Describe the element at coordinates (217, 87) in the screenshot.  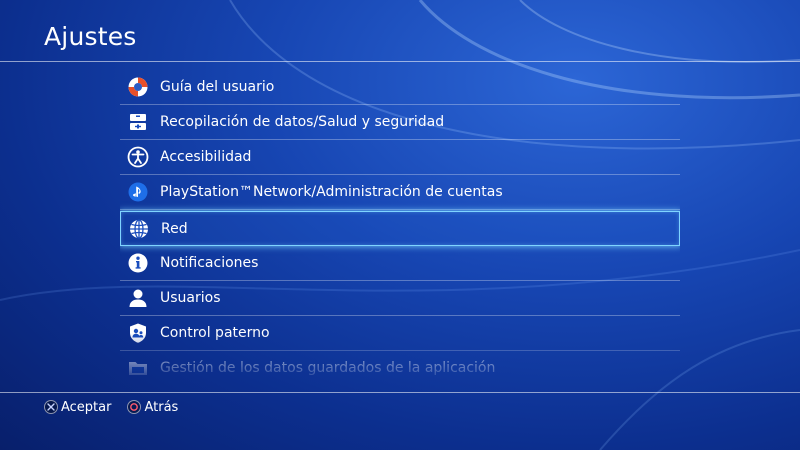
I see `menu-item-label: Guía del usuario` at that location.